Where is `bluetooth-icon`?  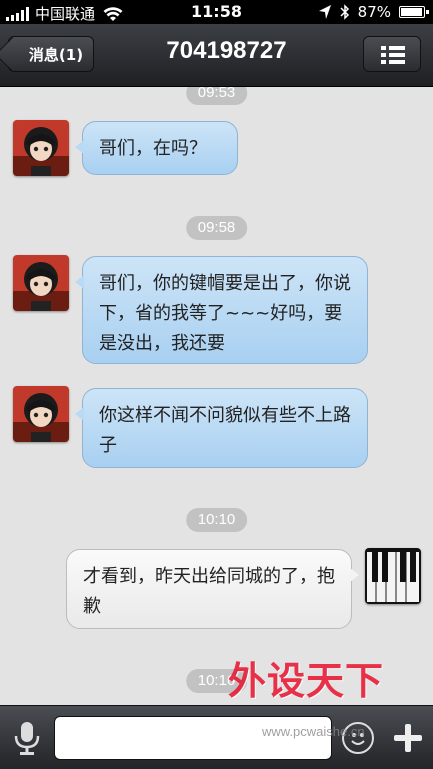
bluetooth-icon is located at coordinates (344, 12).